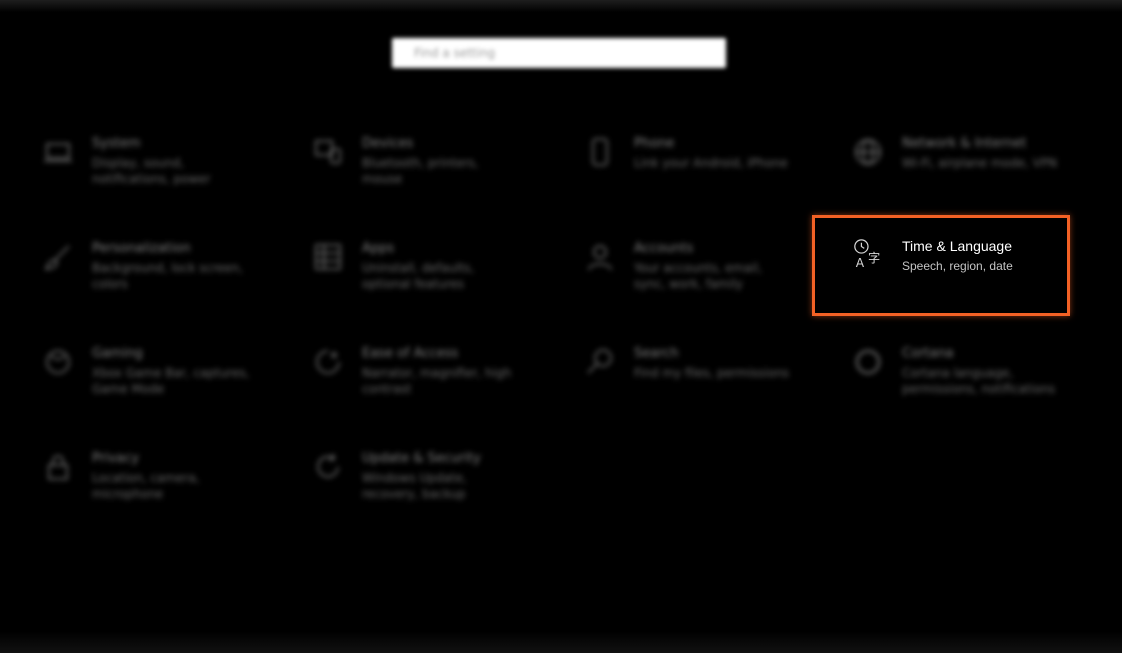 This screenshot has width=1122, height=653. What do you see at coordinates (699, 386) in the screenshot?
I see `tile-search: Search Find my files, permissions` at bounding box center [699, 386].